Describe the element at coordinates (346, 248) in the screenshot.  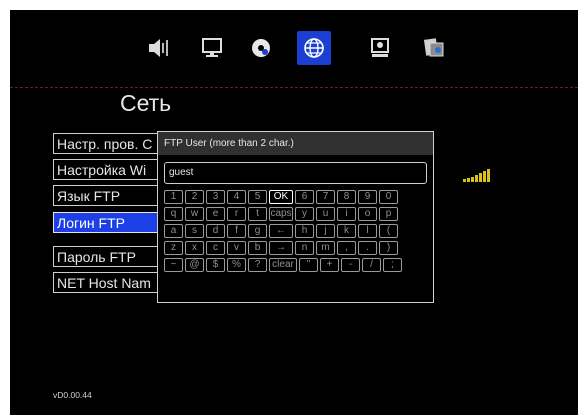
I see `key-3-8: ,` at that location.